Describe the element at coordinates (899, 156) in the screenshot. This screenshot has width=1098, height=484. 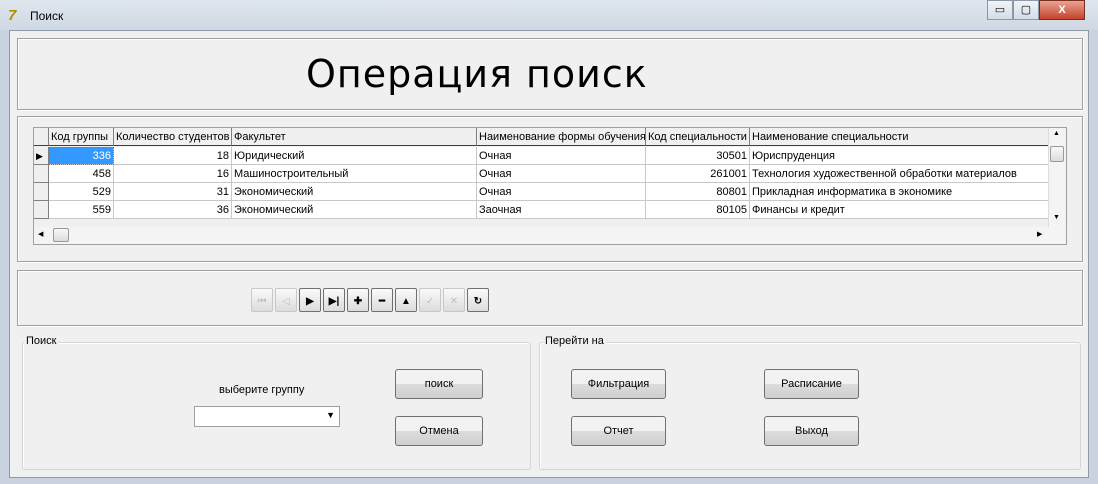
I see `grid-cell: Юриспруденция` at that location.